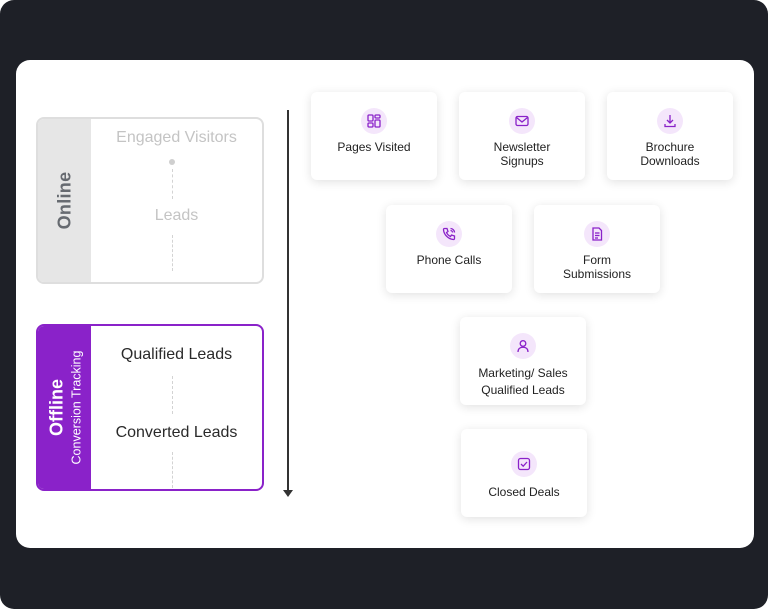 This screenshot has width=768, height=609. What do you see at coordinates (449, 234) in the screenshot?
I see `phone-icon` at bounding box center [449, 234].